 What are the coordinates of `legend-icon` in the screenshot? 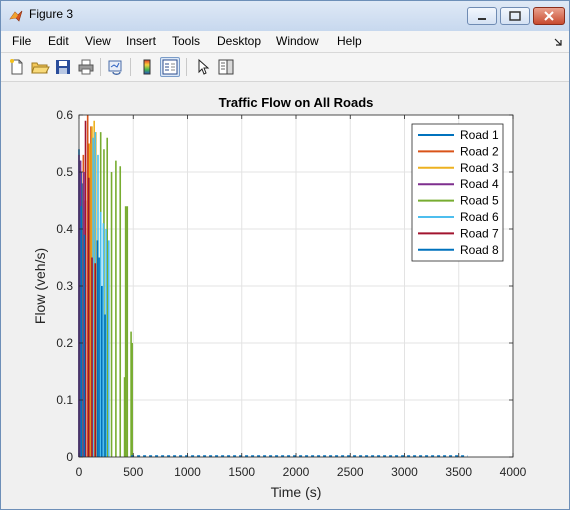 It's located at (170, 67).